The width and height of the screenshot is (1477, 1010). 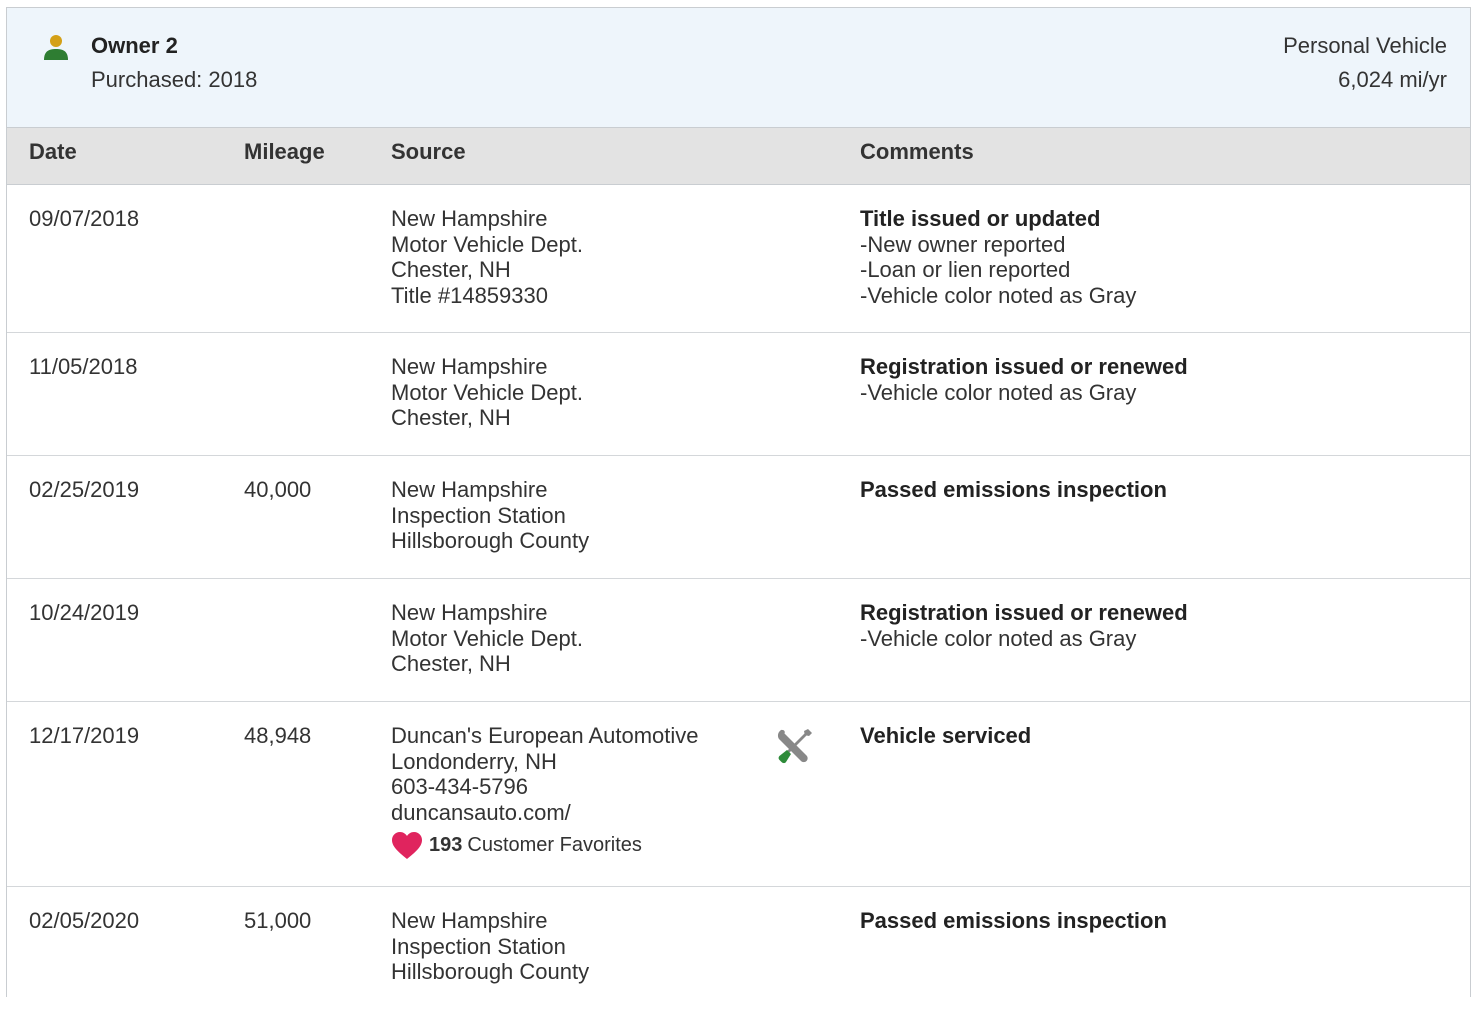 What do you see at coordinates (446, 845) in the screenshot?
I see `favorites-count: 193` at bounding box center [446, 845].